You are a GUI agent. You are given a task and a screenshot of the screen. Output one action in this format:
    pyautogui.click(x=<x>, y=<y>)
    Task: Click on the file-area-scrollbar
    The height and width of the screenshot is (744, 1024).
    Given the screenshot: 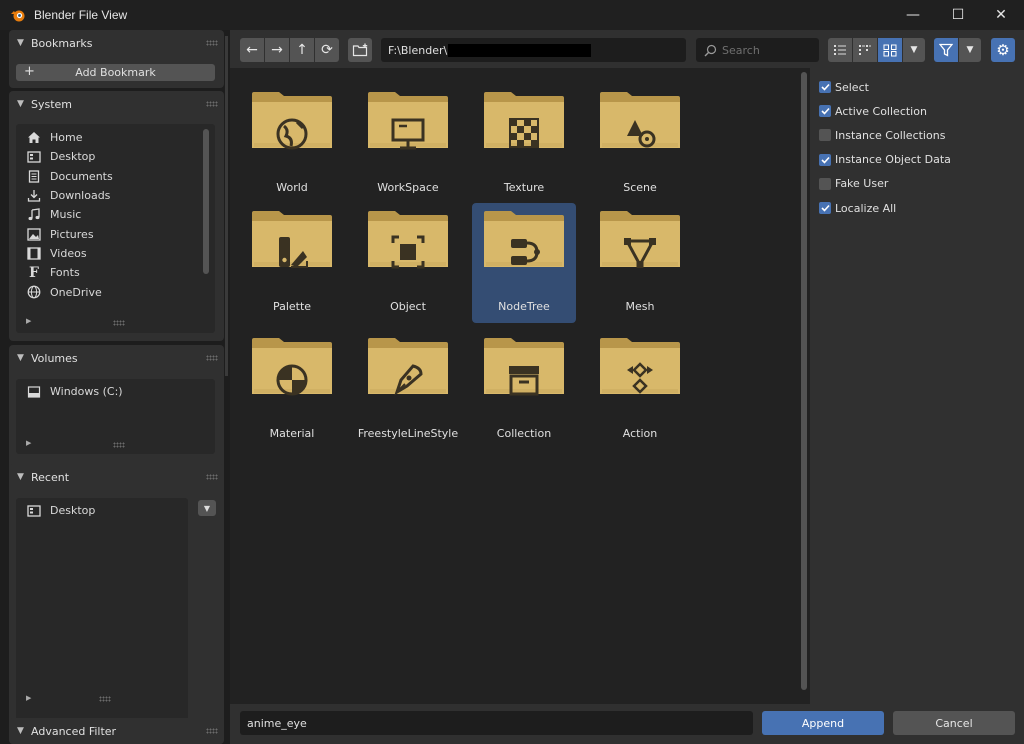 What is the action you would take?
    pyautogui.click(x=804, y=381)
    